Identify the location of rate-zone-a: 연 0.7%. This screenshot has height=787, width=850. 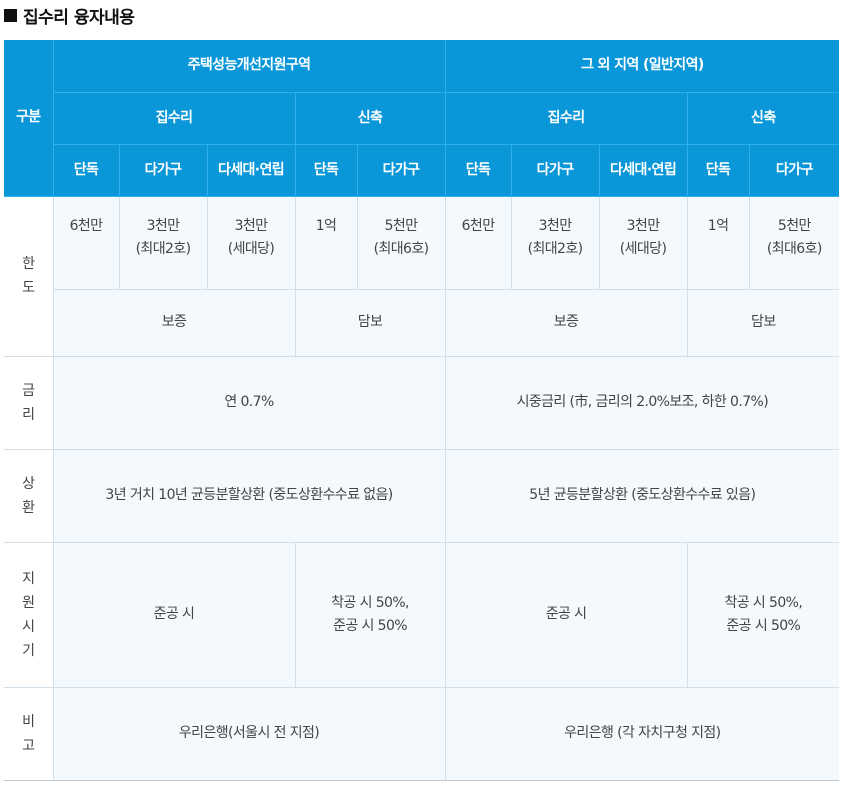
(249, 402).